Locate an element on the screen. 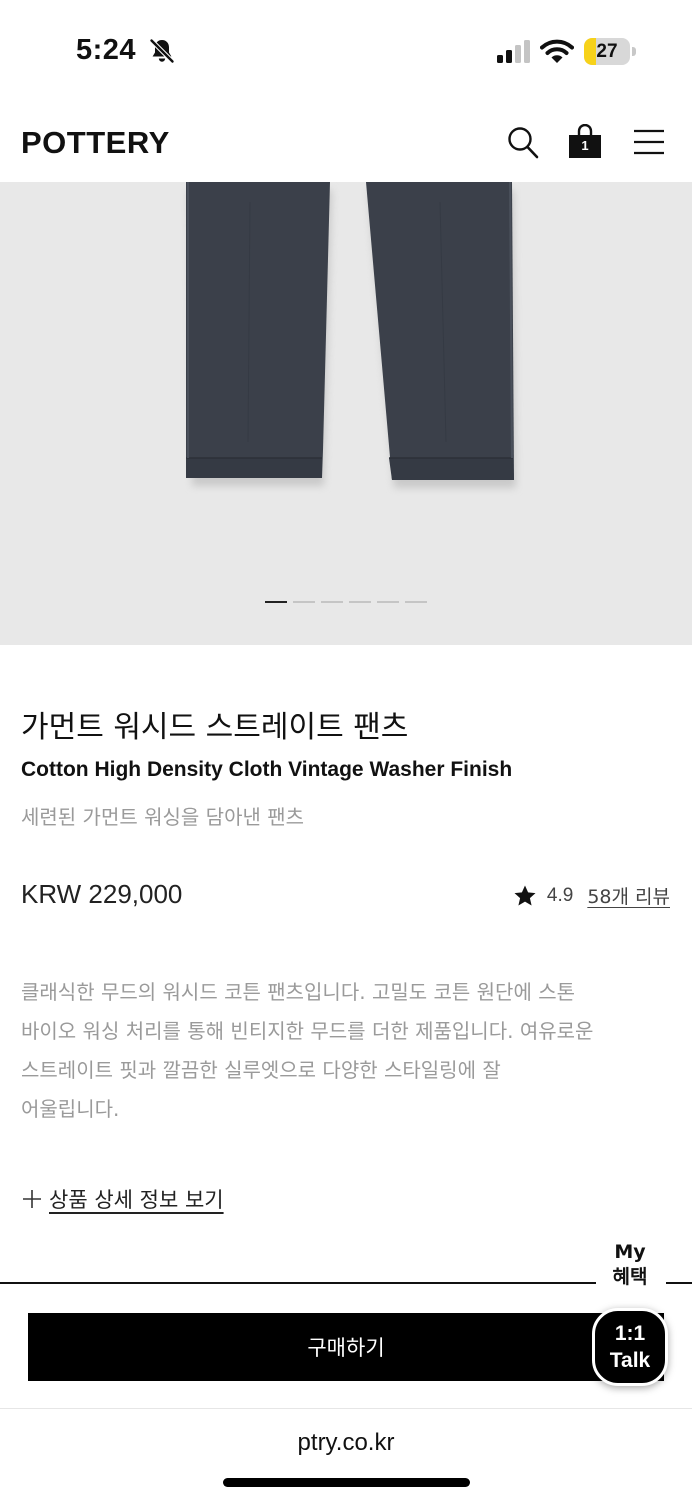 This screenshot has height=1500, width=692. browser-url-bar: ptry.co.kr is located at coordinates (346, 1454).